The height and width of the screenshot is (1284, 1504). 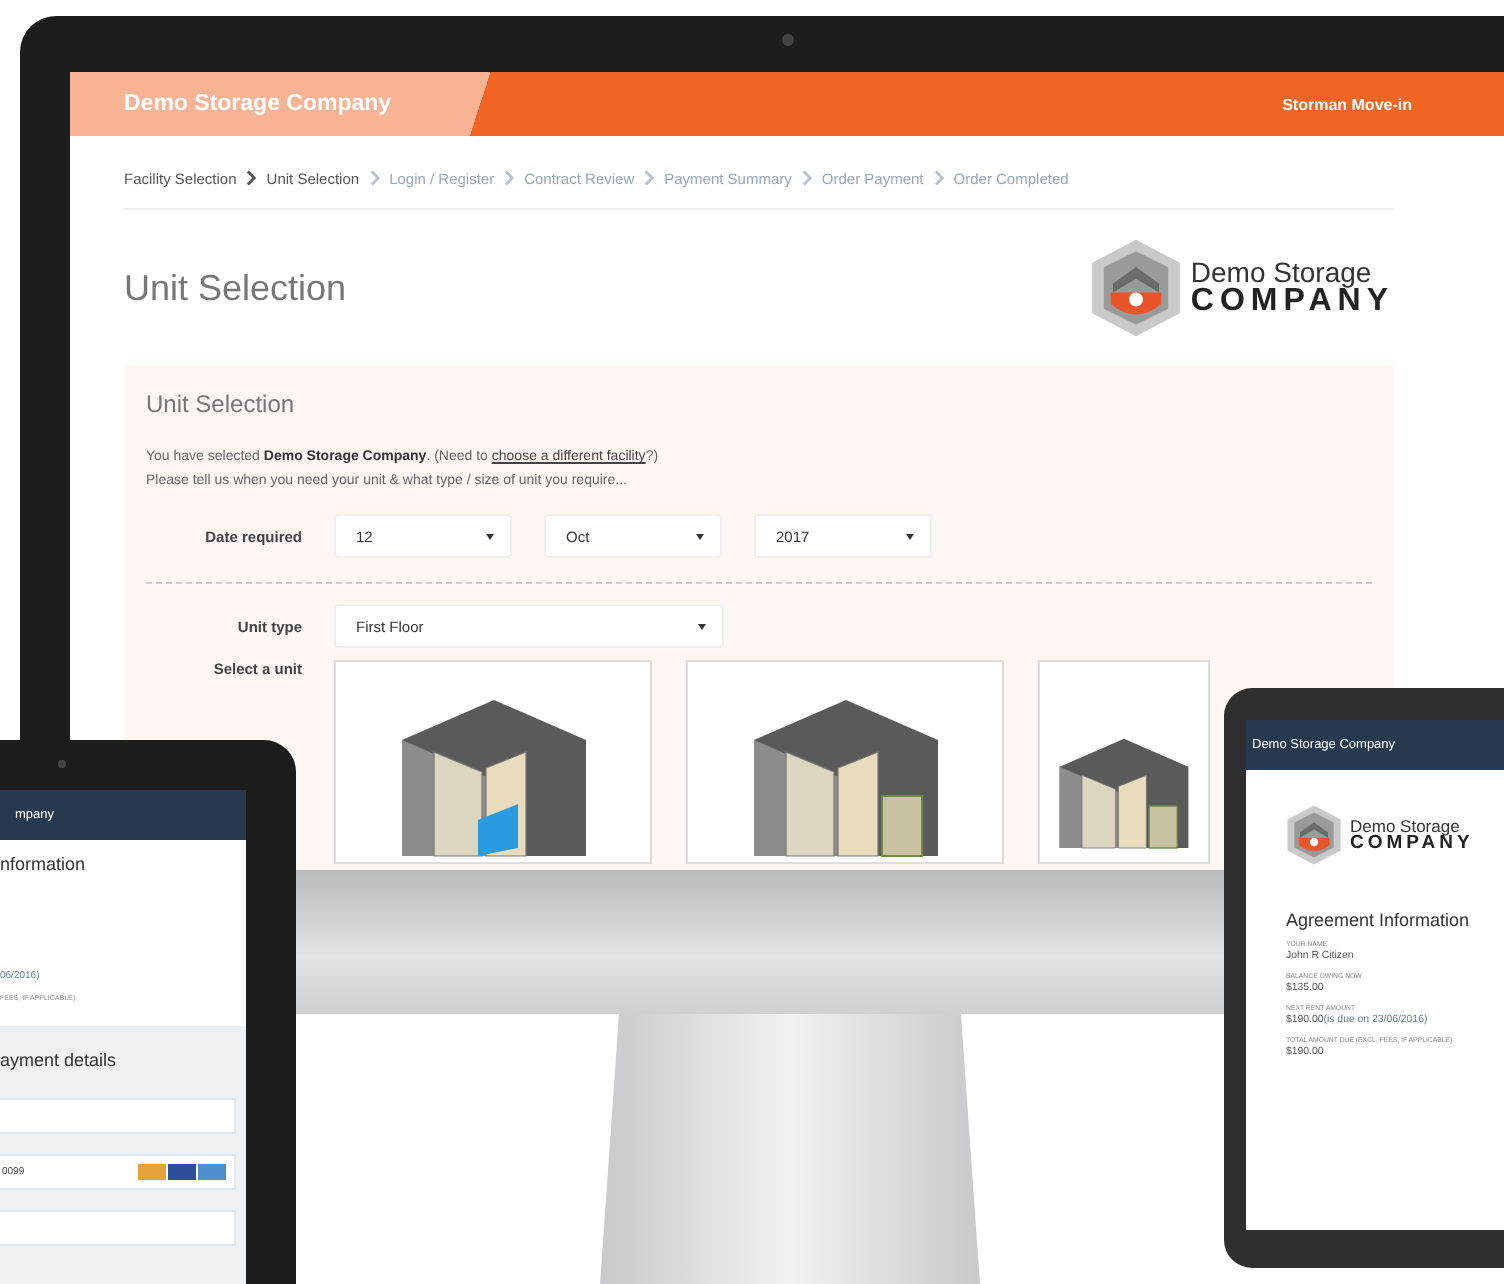 I want to click on page-title: Unit Selection, so click(x=235, y=288).